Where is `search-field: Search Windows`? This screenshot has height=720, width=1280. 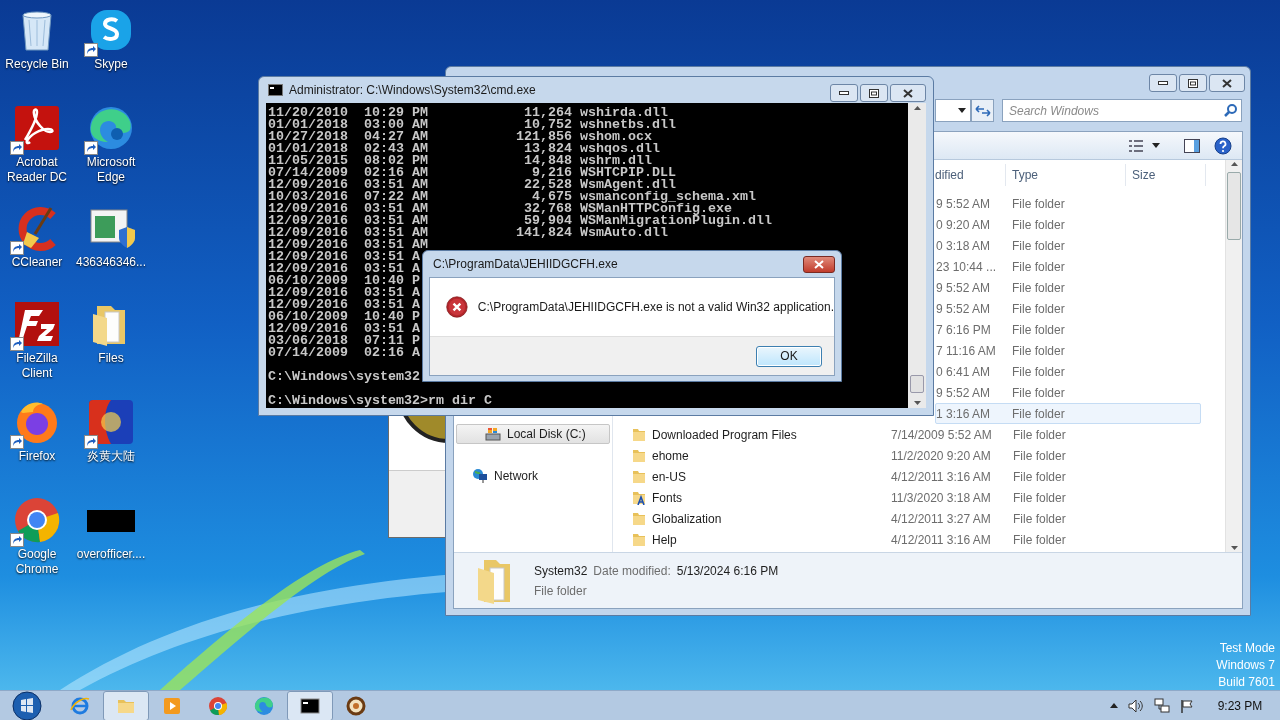 search-field: Search Windows is located at coordinates (1122, 110).